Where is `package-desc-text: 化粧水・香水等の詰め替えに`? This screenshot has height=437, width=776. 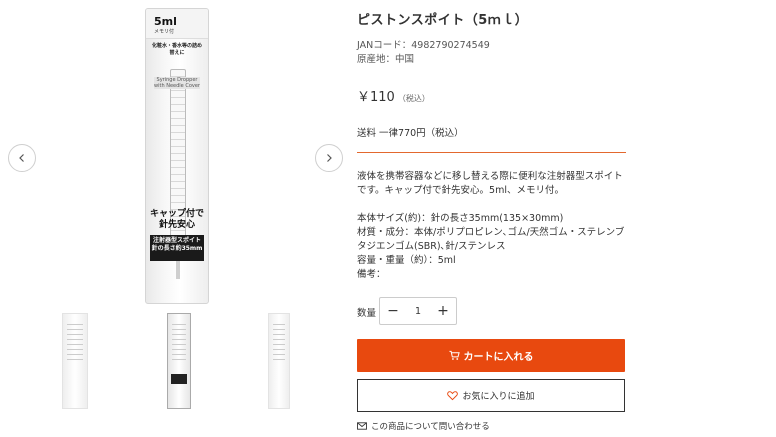 package-desc-text: 化粧水・香水等の詰め替えに is located at coordinates (177, 49).